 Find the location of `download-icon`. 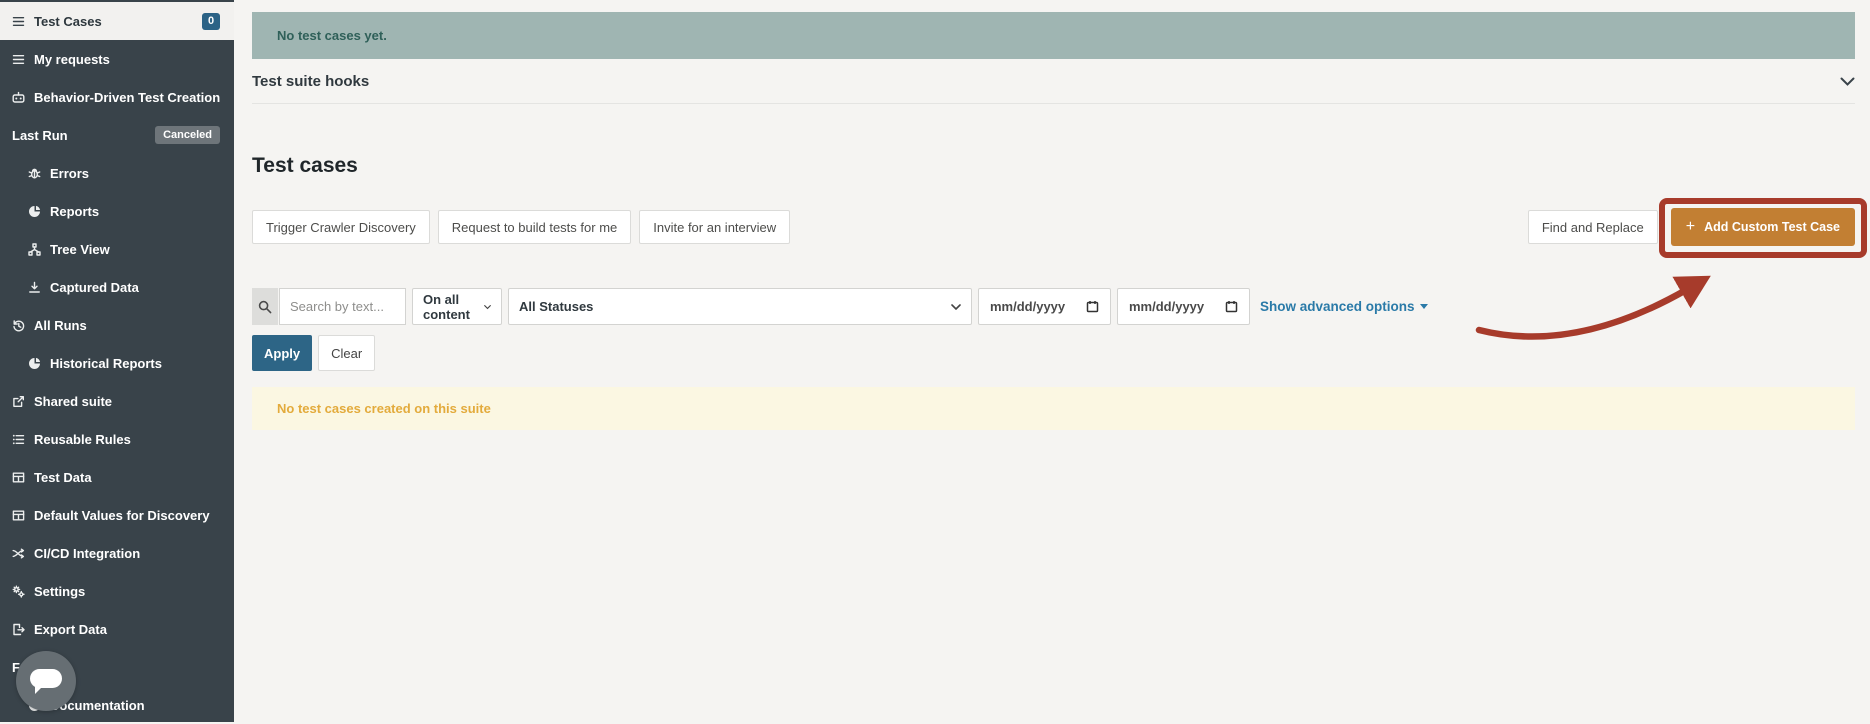

download-icon is located at coordinates (34, 287).